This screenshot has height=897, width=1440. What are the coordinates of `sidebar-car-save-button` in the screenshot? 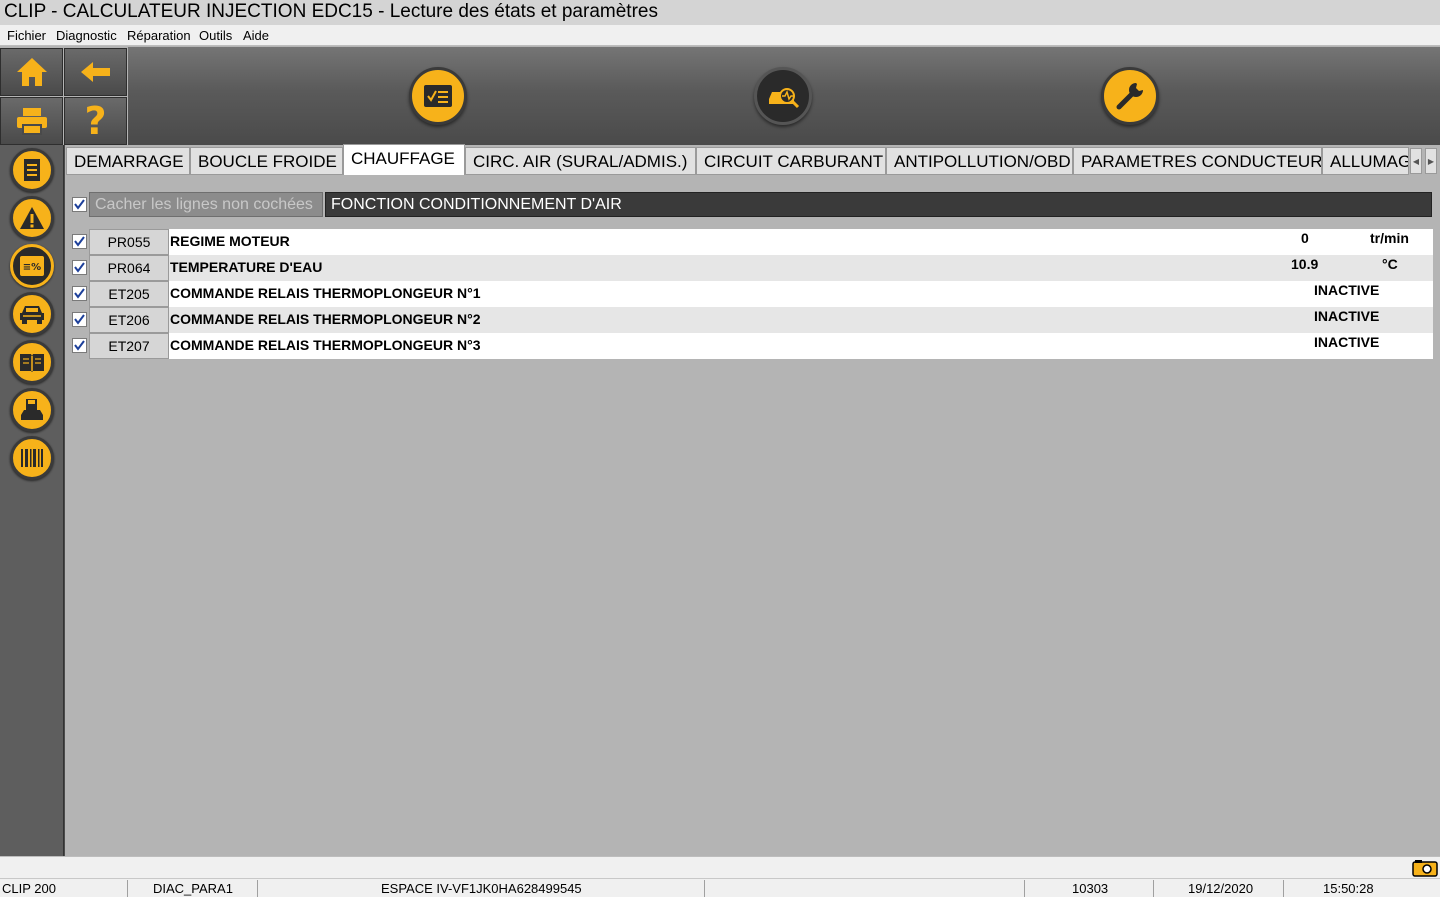 It's located at (32, 410).